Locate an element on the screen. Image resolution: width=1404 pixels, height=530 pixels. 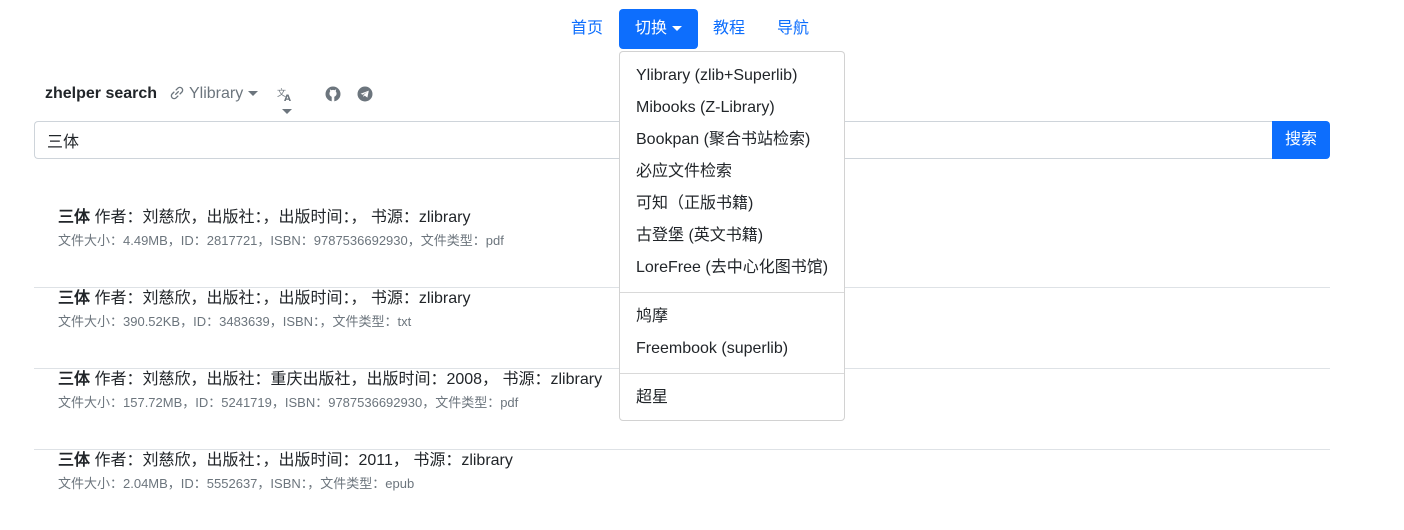
result-title: 三体 作者：刘慈欣，出版社：，出版时间：2011， 书源：zlibrary is located at coordinates (285, 461).